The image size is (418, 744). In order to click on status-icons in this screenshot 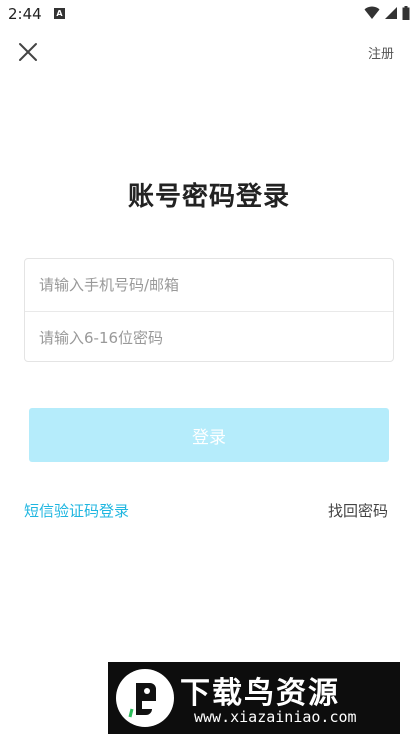, I will do `click(387, 13)`.